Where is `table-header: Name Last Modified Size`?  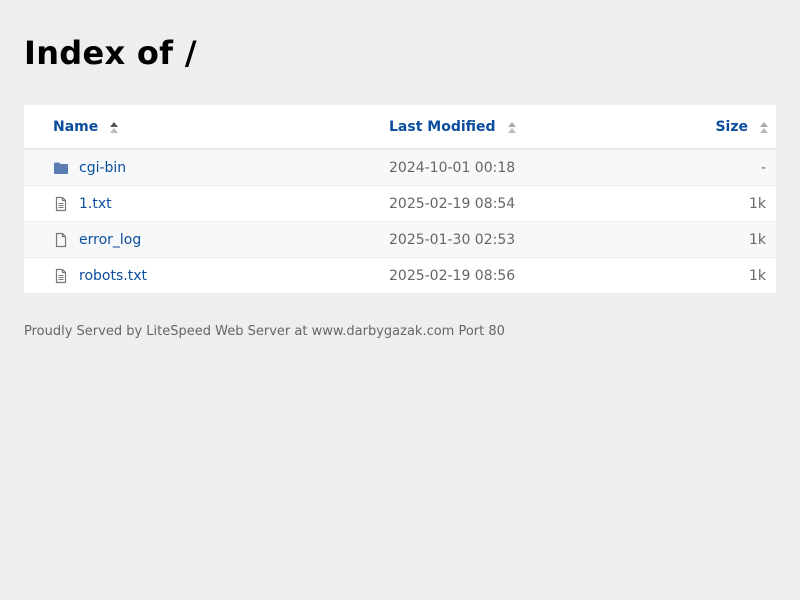 table-header: Name Last Modified Size is located at coordinates (400, 127).